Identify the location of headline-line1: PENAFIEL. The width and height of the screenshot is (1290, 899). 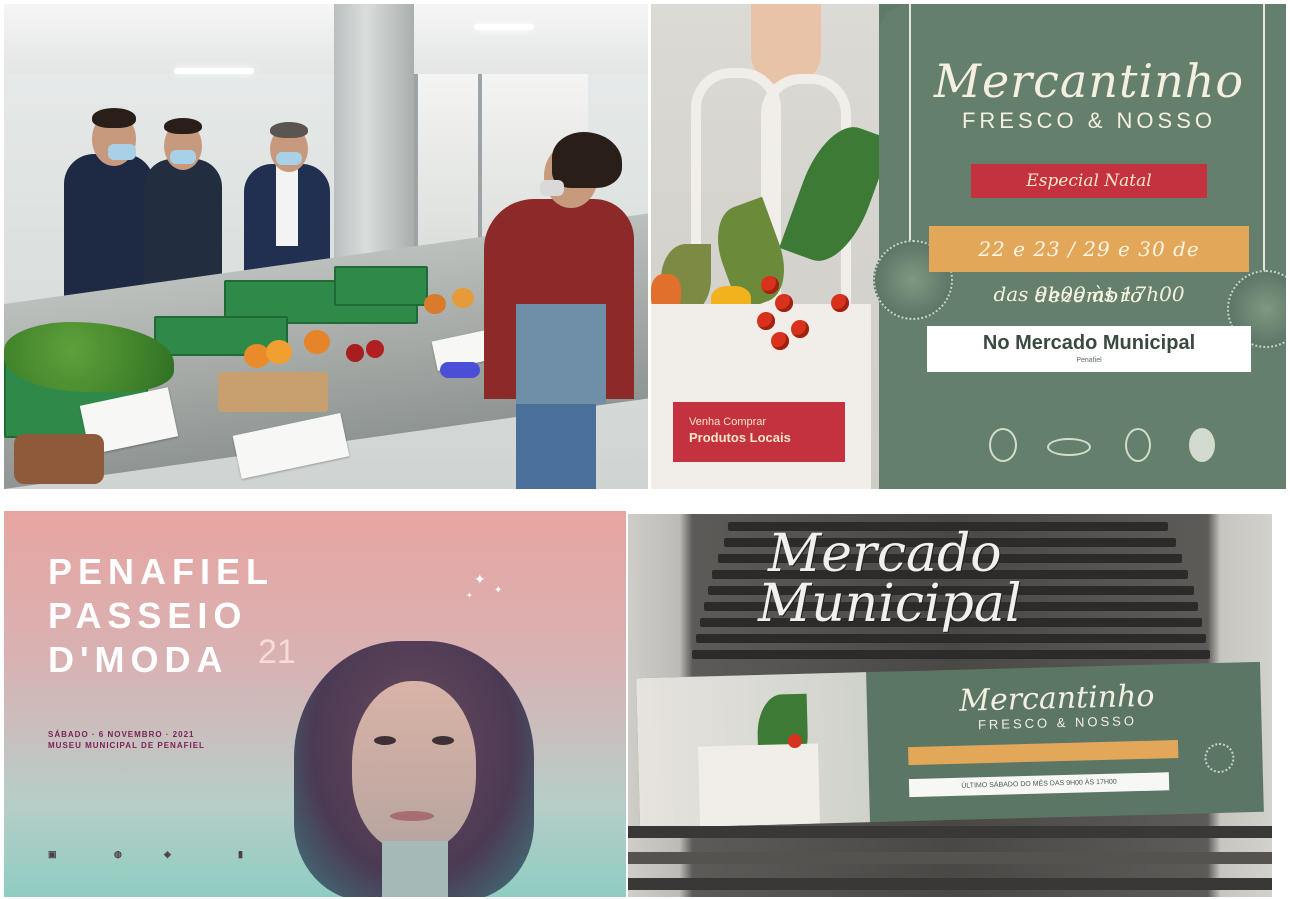
(161, 571).